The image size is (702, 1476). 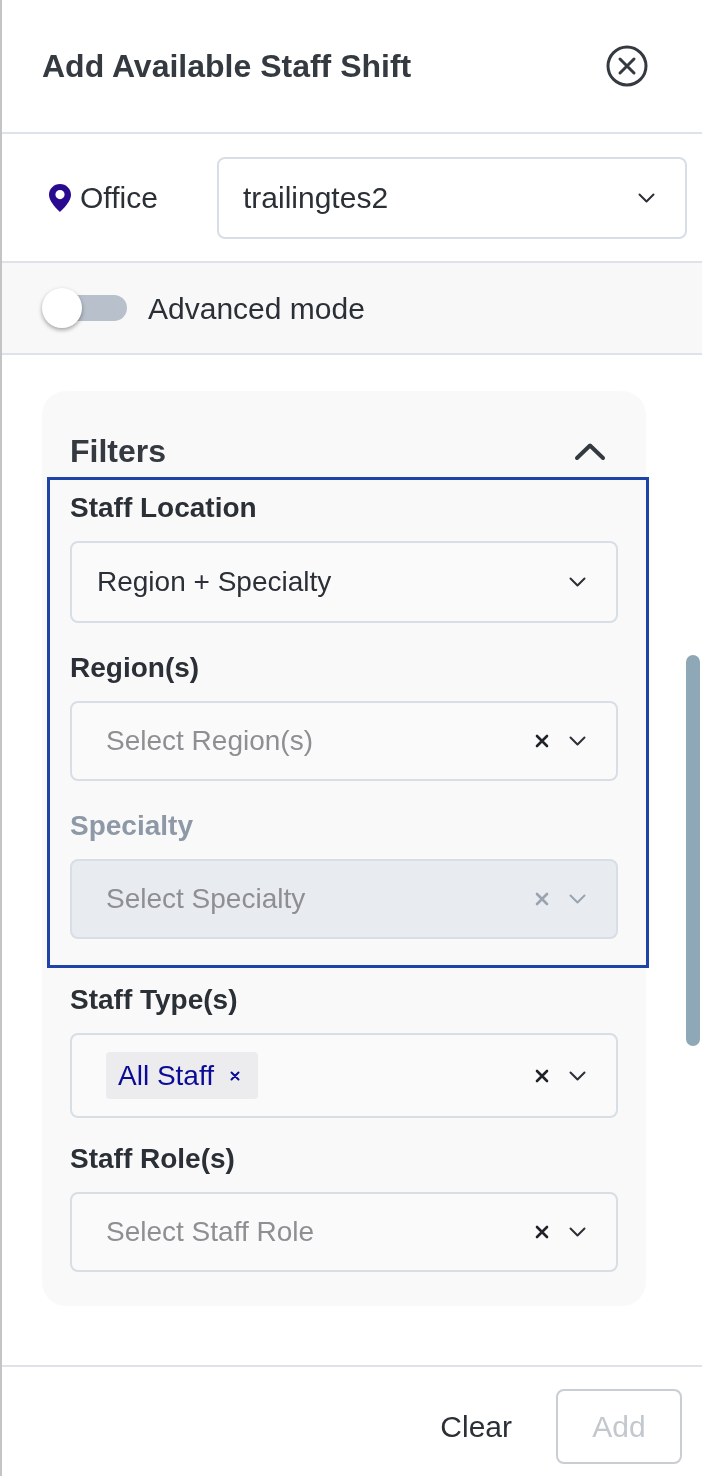 I want to click on office-select: trailingtes2, so click(x=452, y=197).